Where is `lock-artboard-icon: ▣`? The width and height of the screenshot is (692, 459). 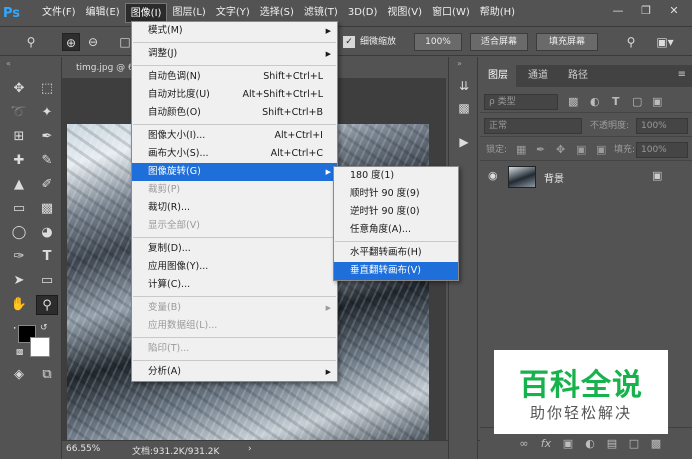 lock-artboard-icon: ▣ is located at coordinates (581, 150).